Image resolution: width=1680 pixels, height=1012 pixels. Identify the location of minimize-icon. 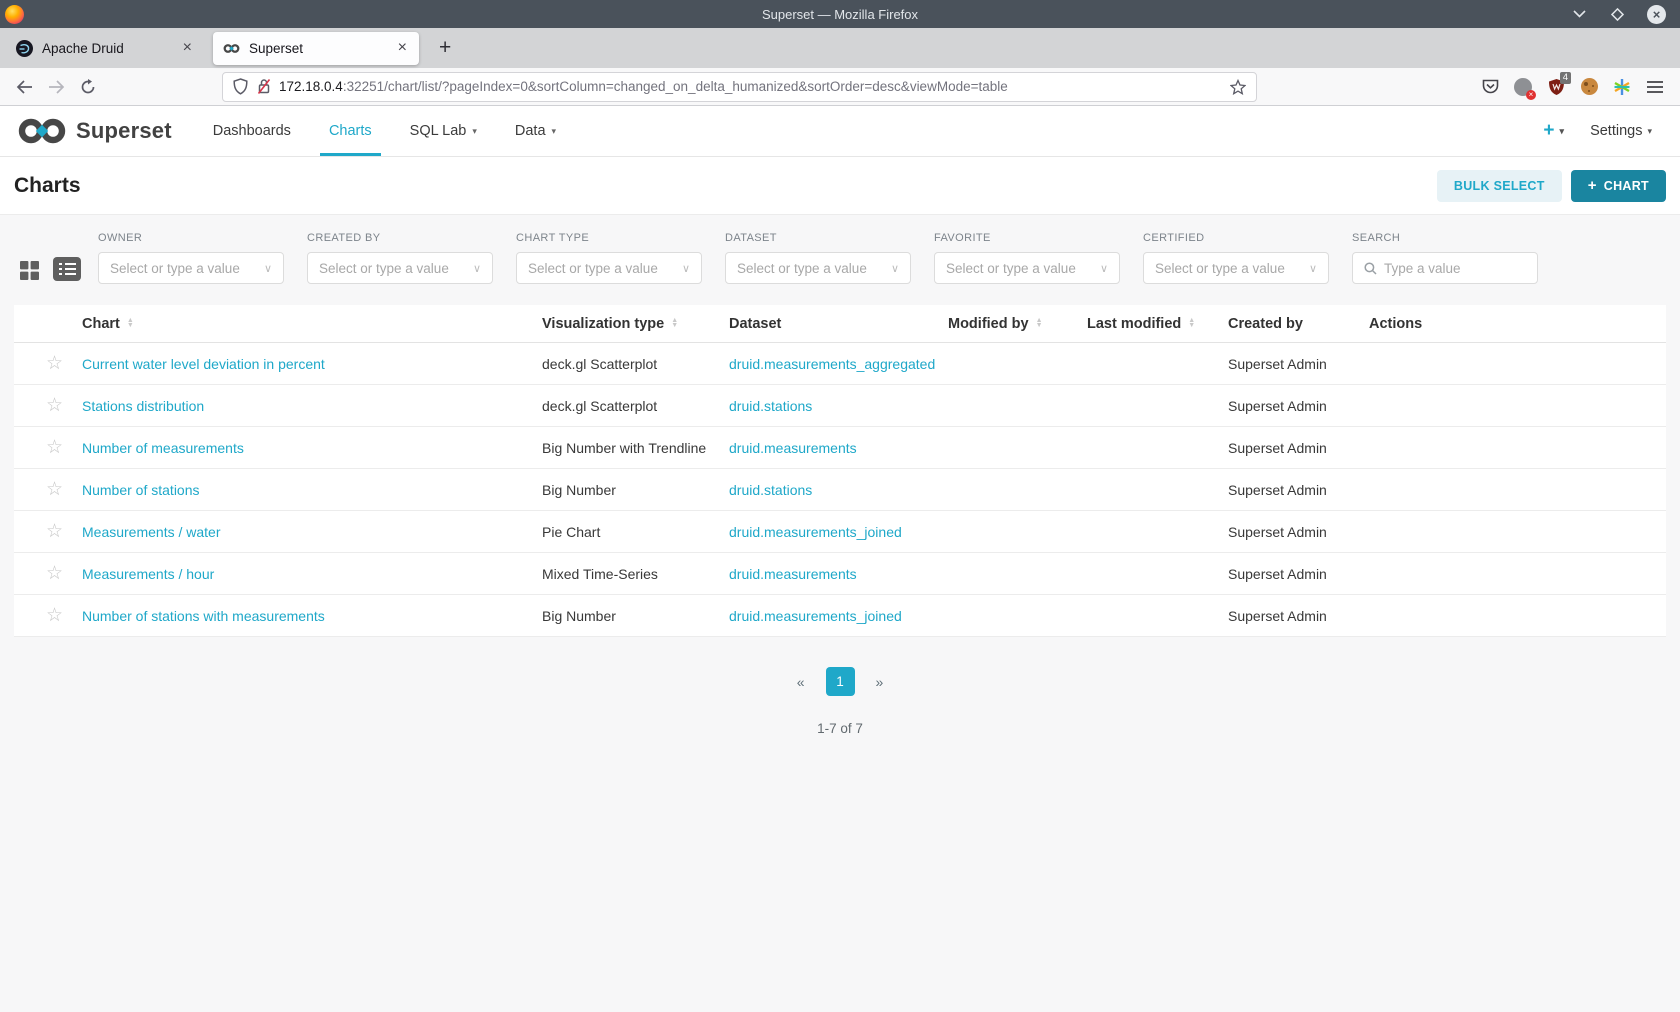
(1579, 14).